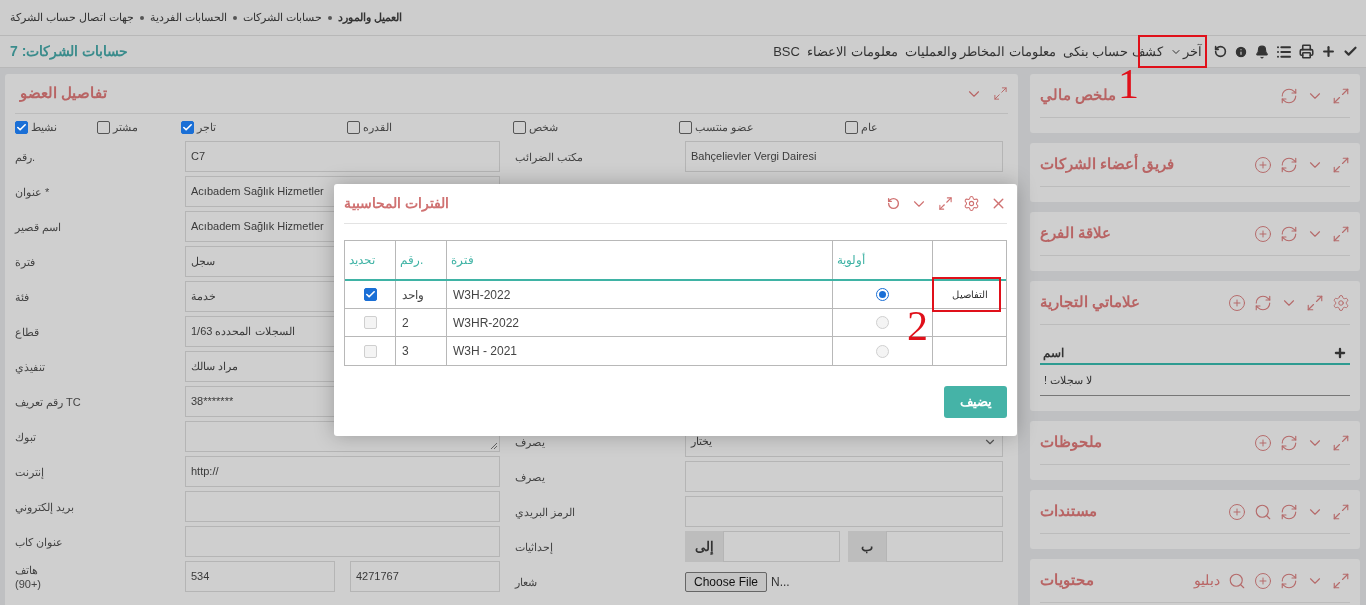 Image resolution: width=1366 pixels, height=605 pixels. I want to click on field-label: فترة, so click(25, 261).